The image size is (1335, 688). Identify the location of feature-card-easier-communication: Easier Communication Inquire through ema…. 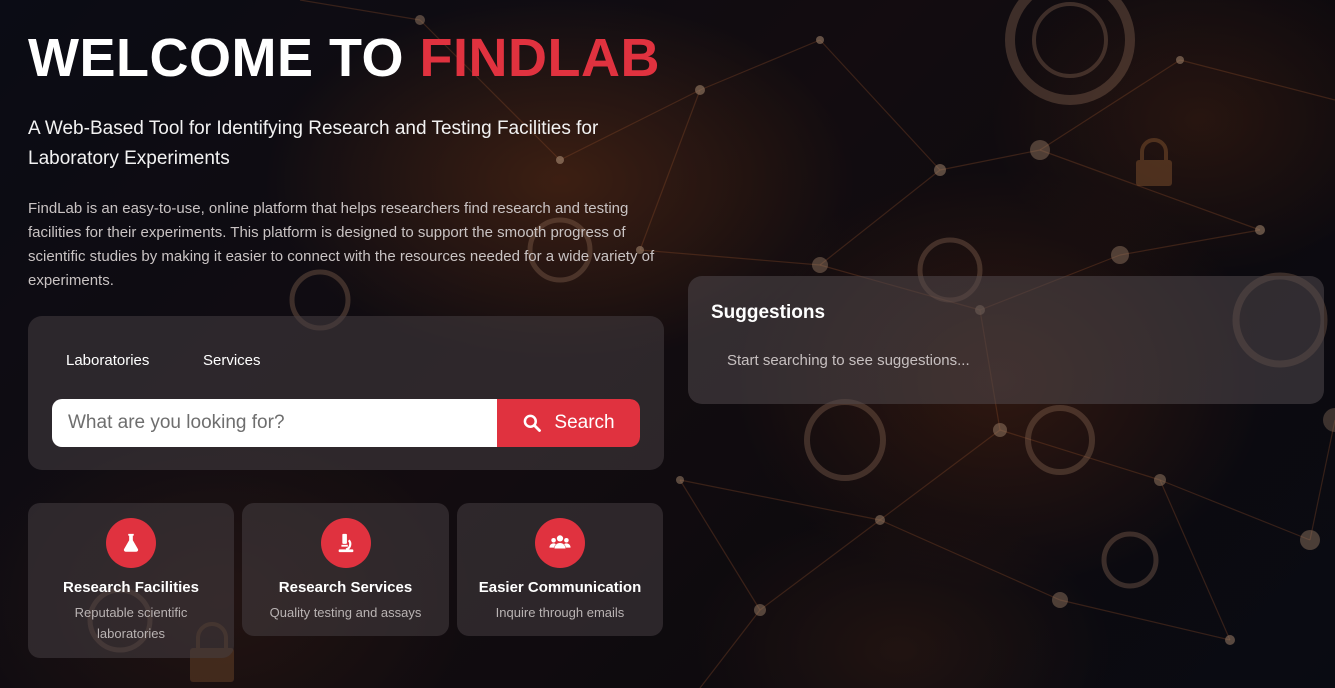
(560, 569).